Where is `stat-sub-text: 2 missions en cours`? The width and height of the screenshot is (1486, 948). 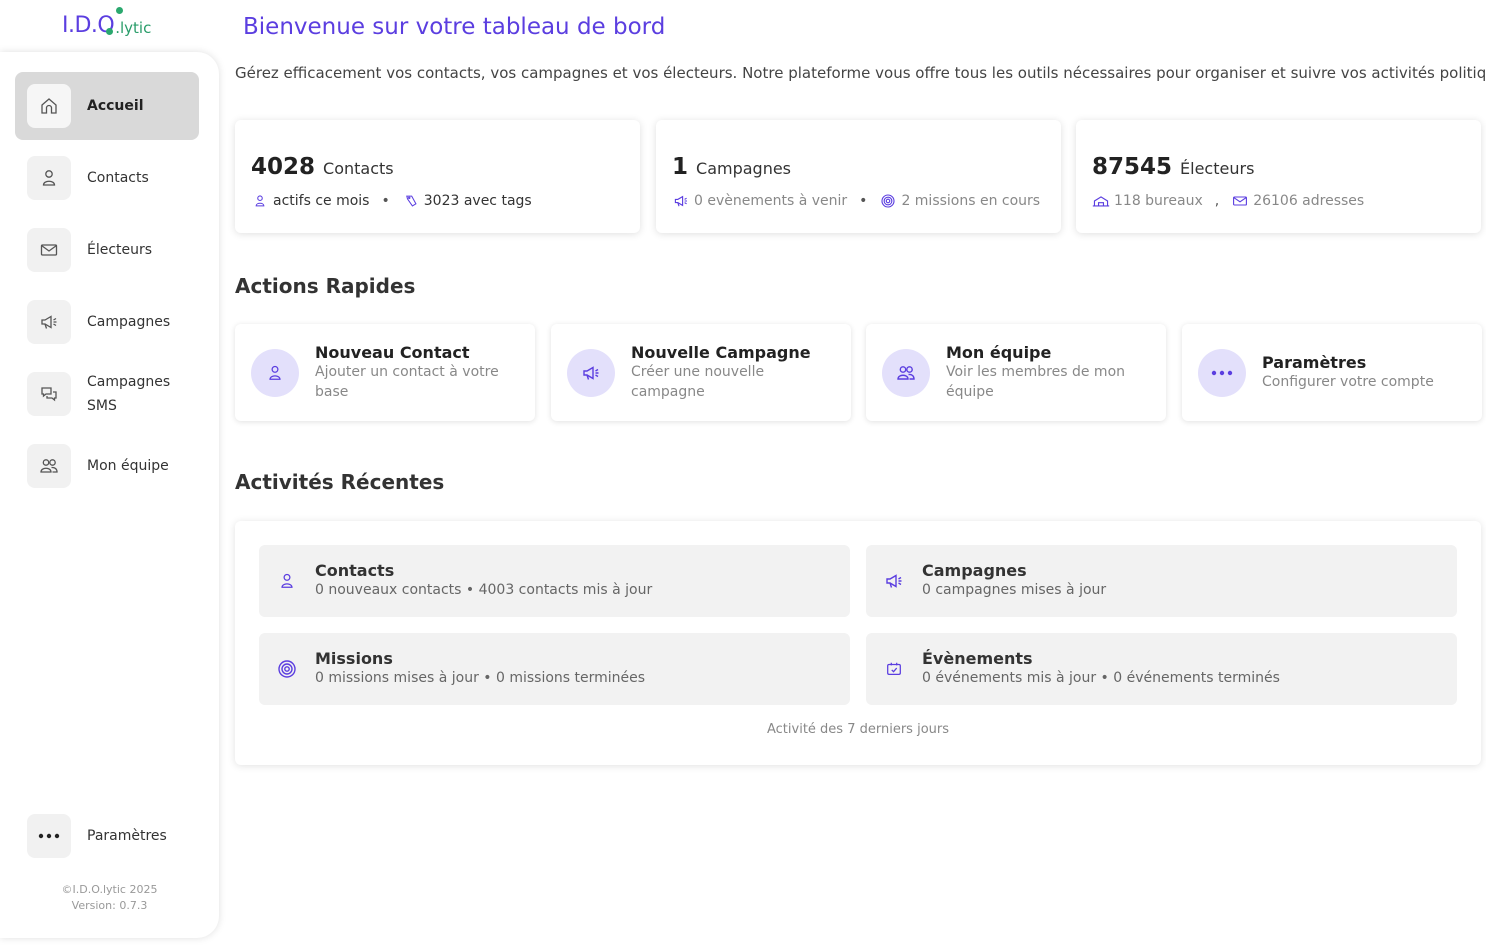 stat-sub-text: 2 missions en cours is located at coordinates (971, 201).